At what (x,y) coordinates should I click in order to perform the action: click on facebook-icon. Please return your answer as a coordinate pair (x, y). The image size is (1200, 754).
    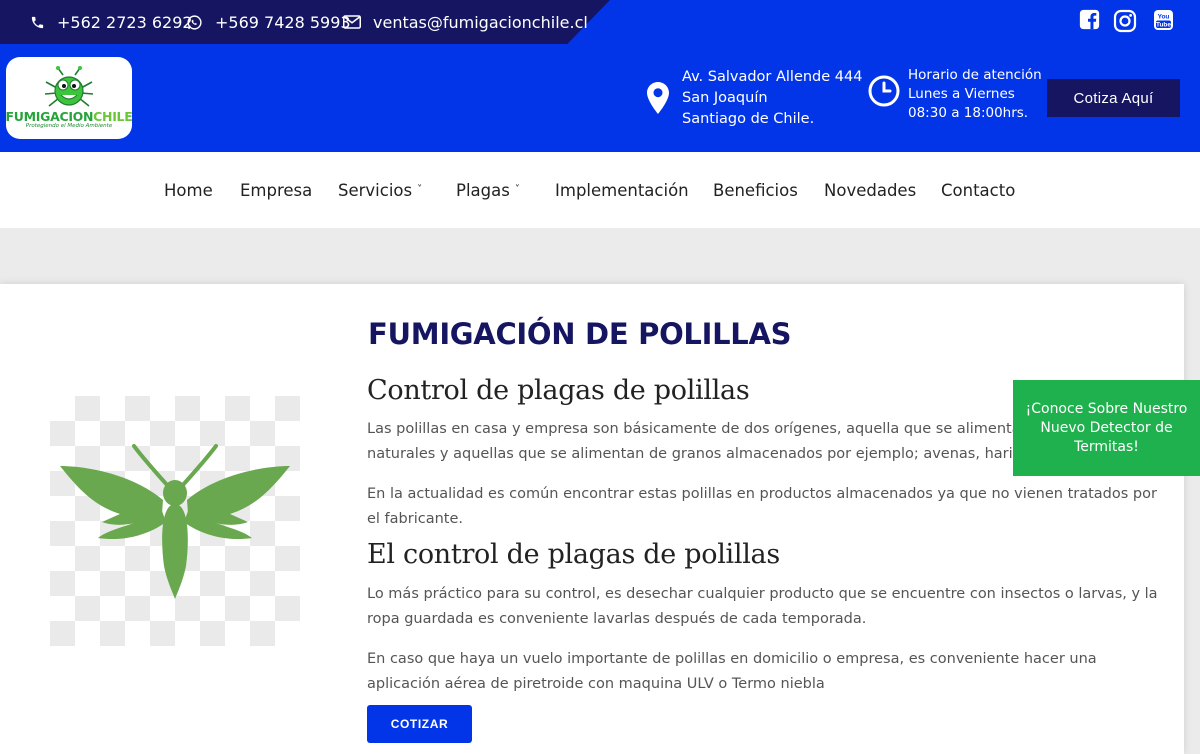
    Looking at the image, I should click on (1089, 19).